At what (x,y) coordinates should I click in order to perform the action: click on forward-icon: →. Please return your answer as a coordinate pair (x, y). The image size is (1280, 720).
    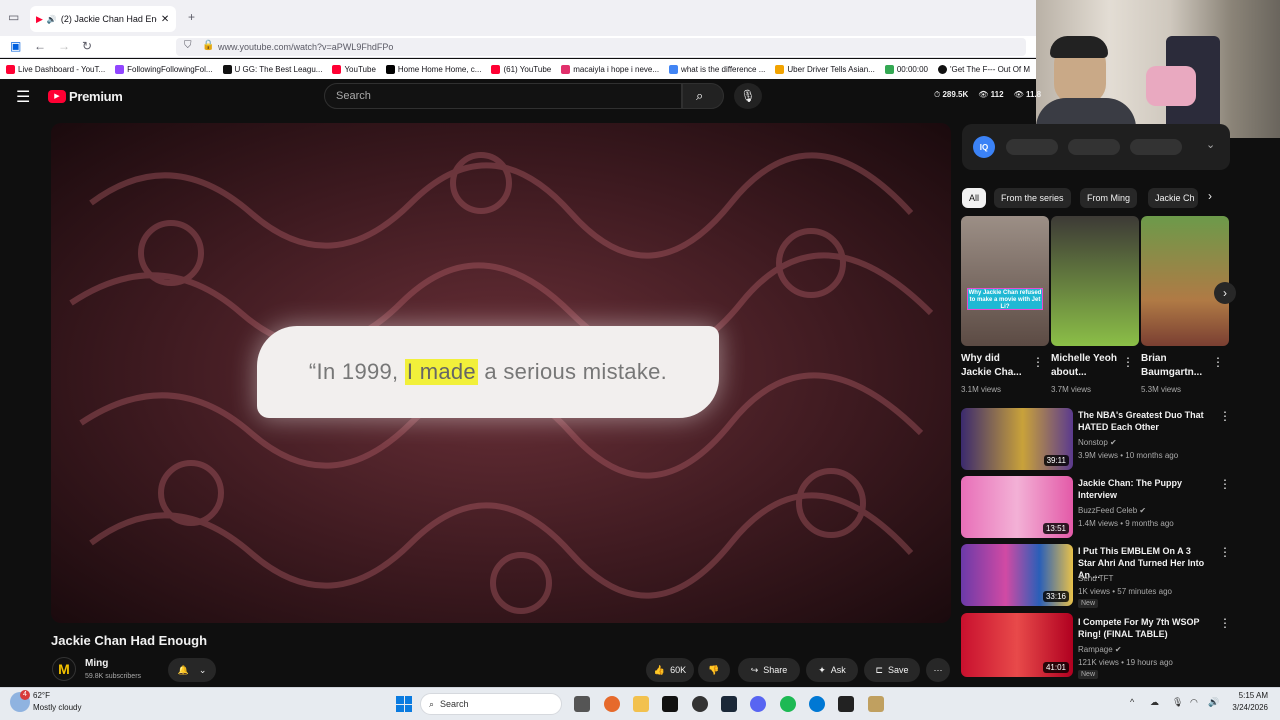
    Looking at the image, I should click on (64, 46).